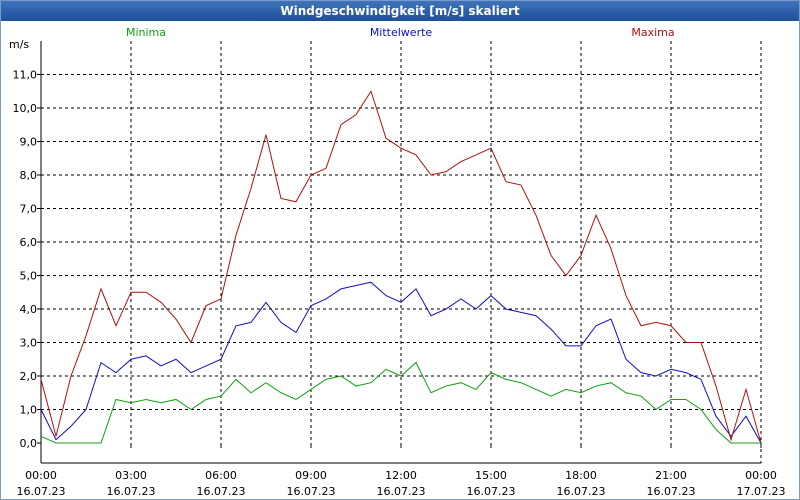  Describe the element at coordinates (29, 376) in the screenshot. I see `y-tick-label: 2,0` at that location.